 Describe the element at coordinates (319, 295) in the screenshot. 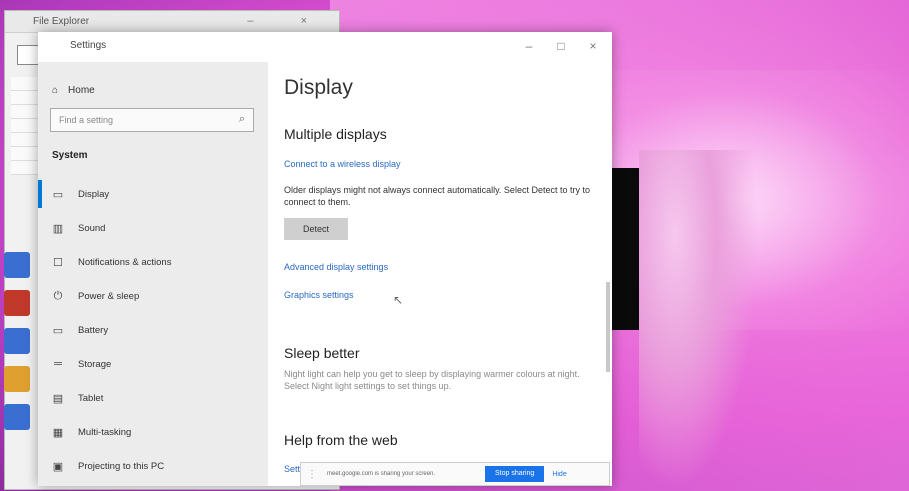

I see `graphics-settings-link: Graphics settings` at that location.